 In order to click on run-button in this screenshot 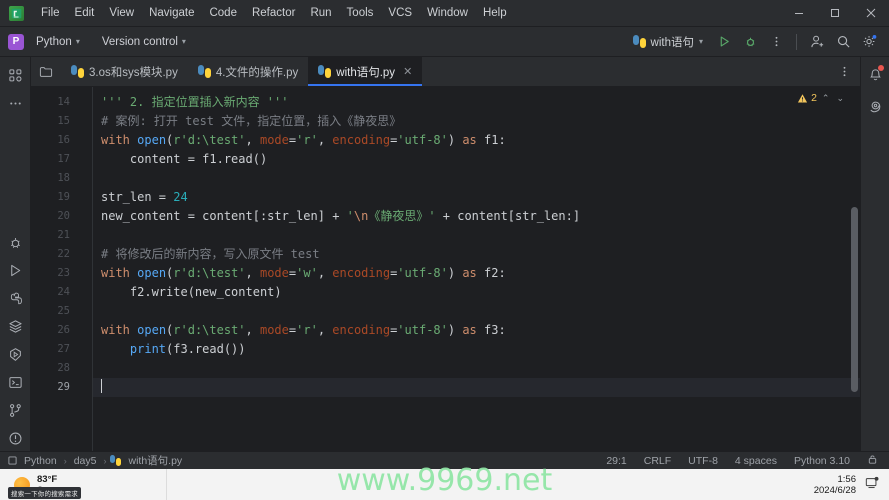, I will do `click(724, 42)`.